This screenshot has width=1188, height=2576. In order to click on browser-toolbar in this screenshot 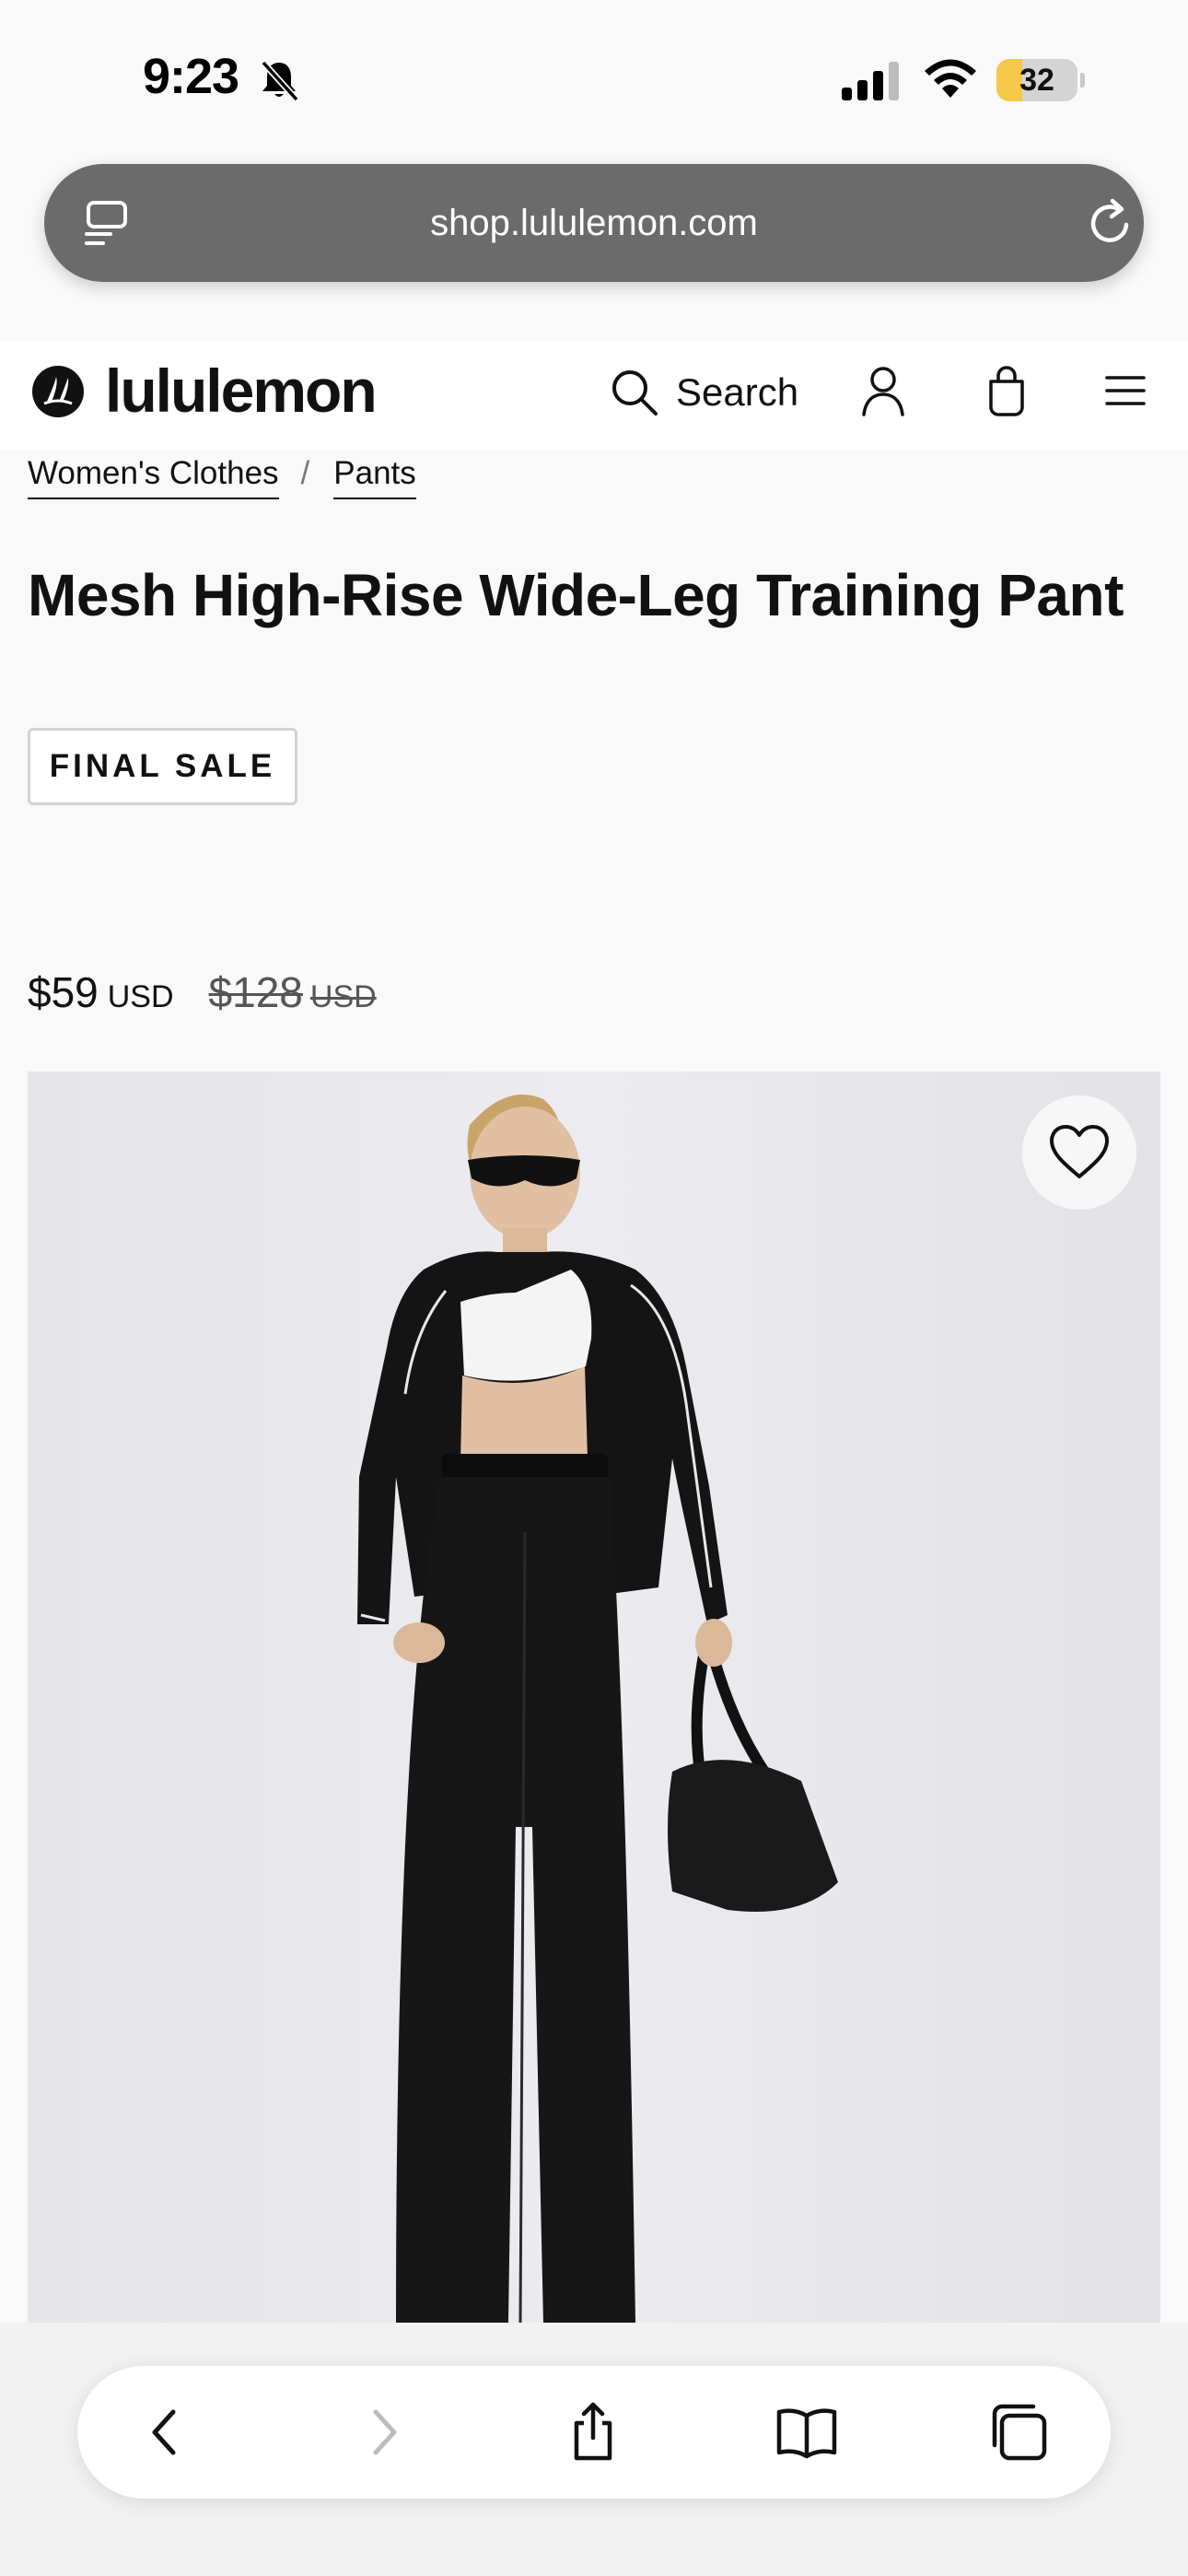, I will do `click(594, 2432)`.